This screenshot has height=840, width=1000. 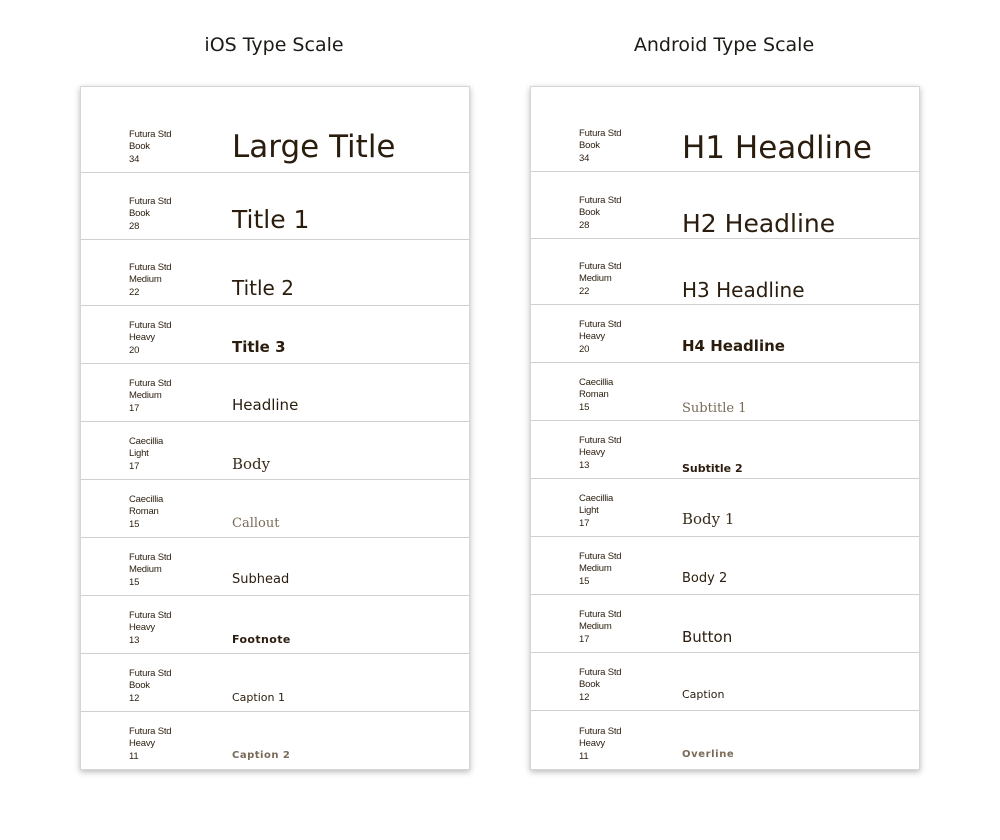 What do you see at coordinates (708, 519) in the screenshot?
I see `type-sample: Body 1` at bounding box center [708, 519].